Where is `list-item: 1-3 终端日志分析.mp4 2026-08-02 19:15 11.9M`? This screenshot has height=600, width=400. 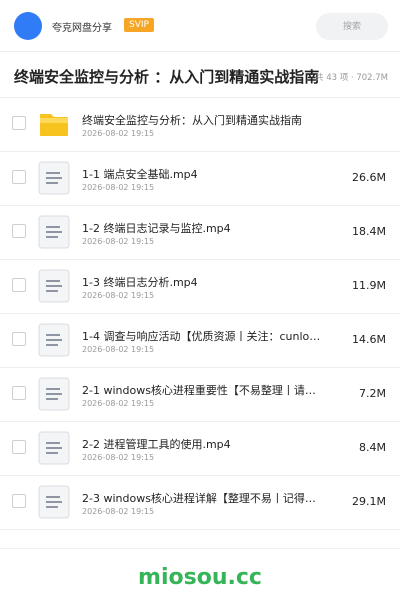 list-item: 1-3 终端日志分析.mp4 2026-08-02 19:15 11.9M is located at coordinates (200, 287).